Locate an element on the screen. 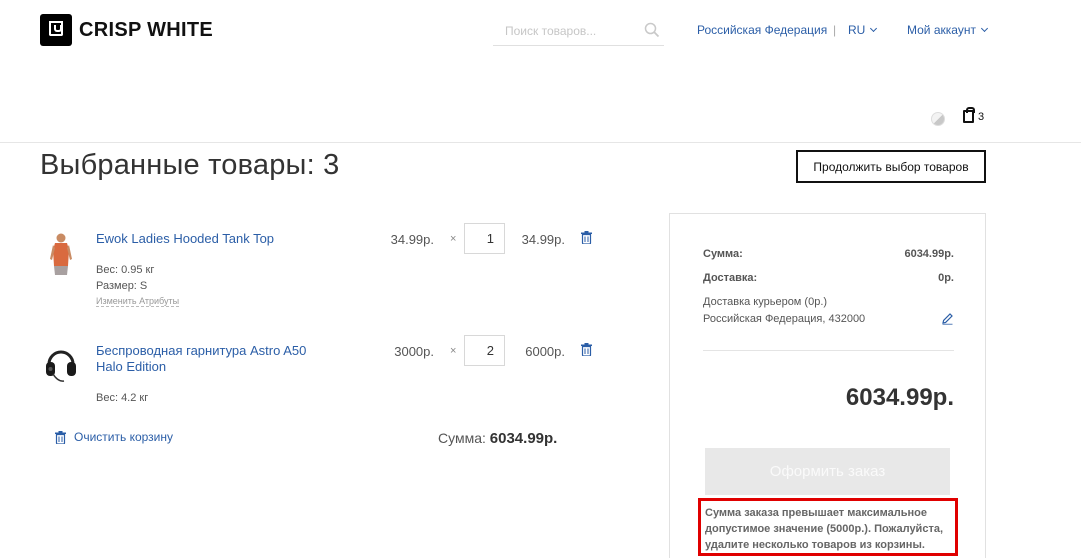 This screenshot has height=558, width=1081. summary-sum-value: 6034.99р. is located at coordinates (929, 254).